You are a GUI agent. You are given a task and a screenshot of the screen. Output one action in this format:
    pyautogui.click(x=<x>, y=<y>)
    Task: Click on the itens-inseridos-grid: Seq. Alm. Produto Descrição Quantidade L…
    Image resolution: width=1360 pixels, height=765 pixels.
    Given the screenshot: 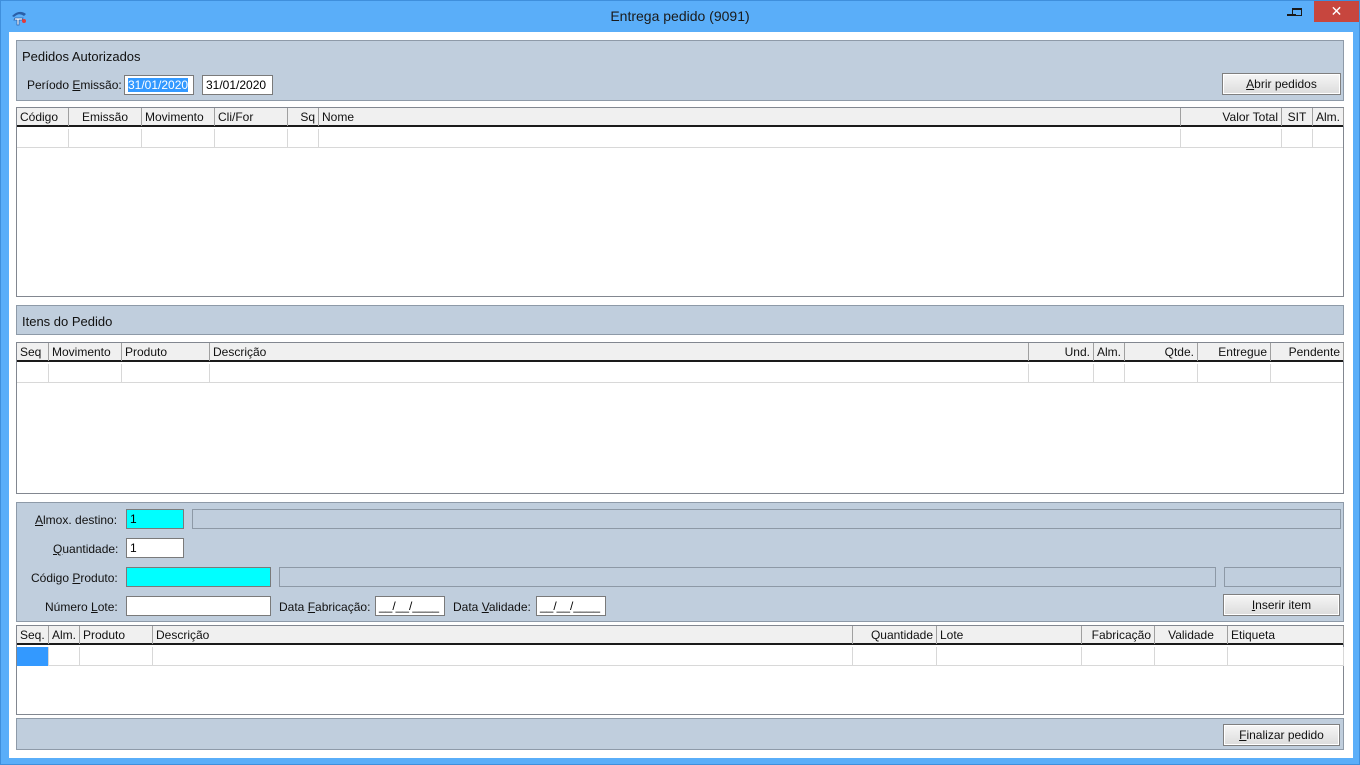 What is the action you would take?
    pyautogui.click(x=680, y=670)
    